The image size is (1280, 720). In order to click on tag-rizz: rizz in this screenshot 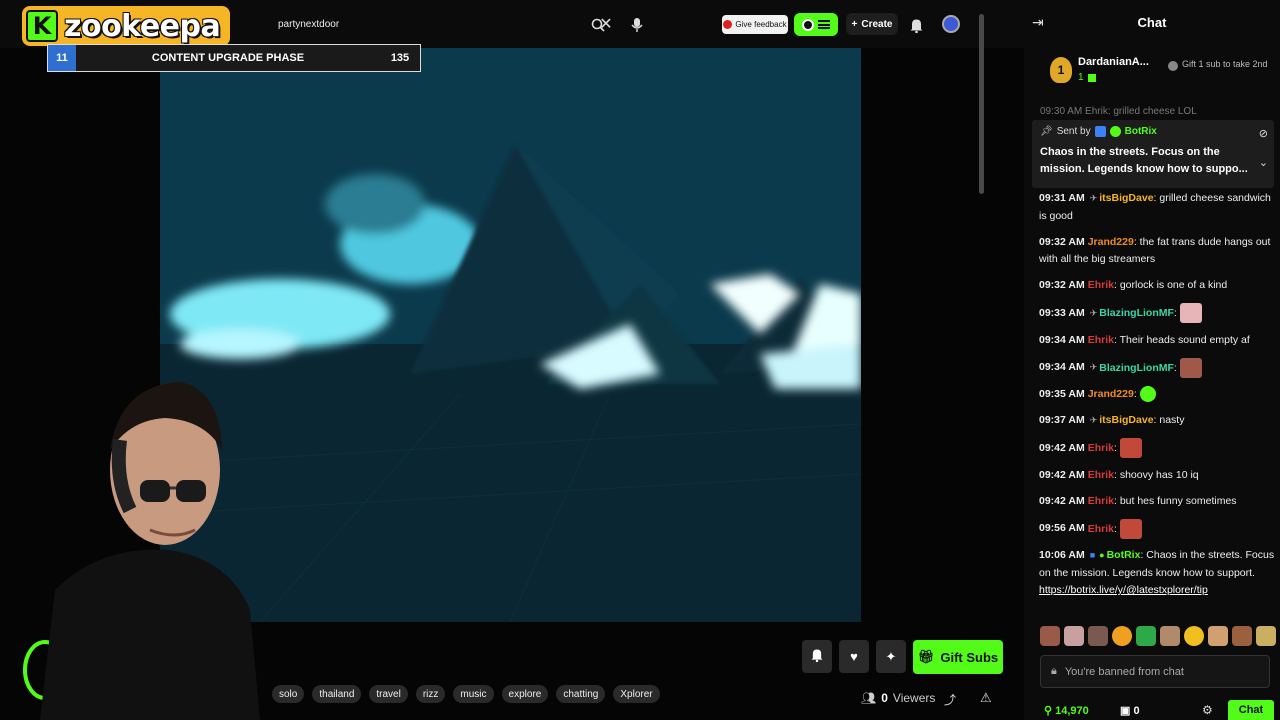, I will do `click(430, 694)`.